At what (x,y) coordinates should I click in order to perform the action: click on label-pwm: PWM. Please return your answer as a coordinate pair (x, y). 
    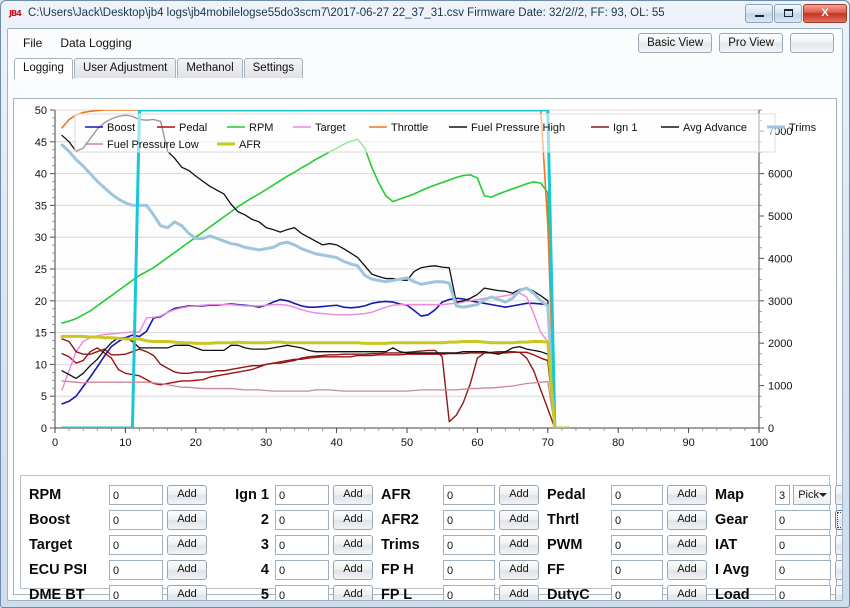
    Looking at the image, I should click on (565, 544).